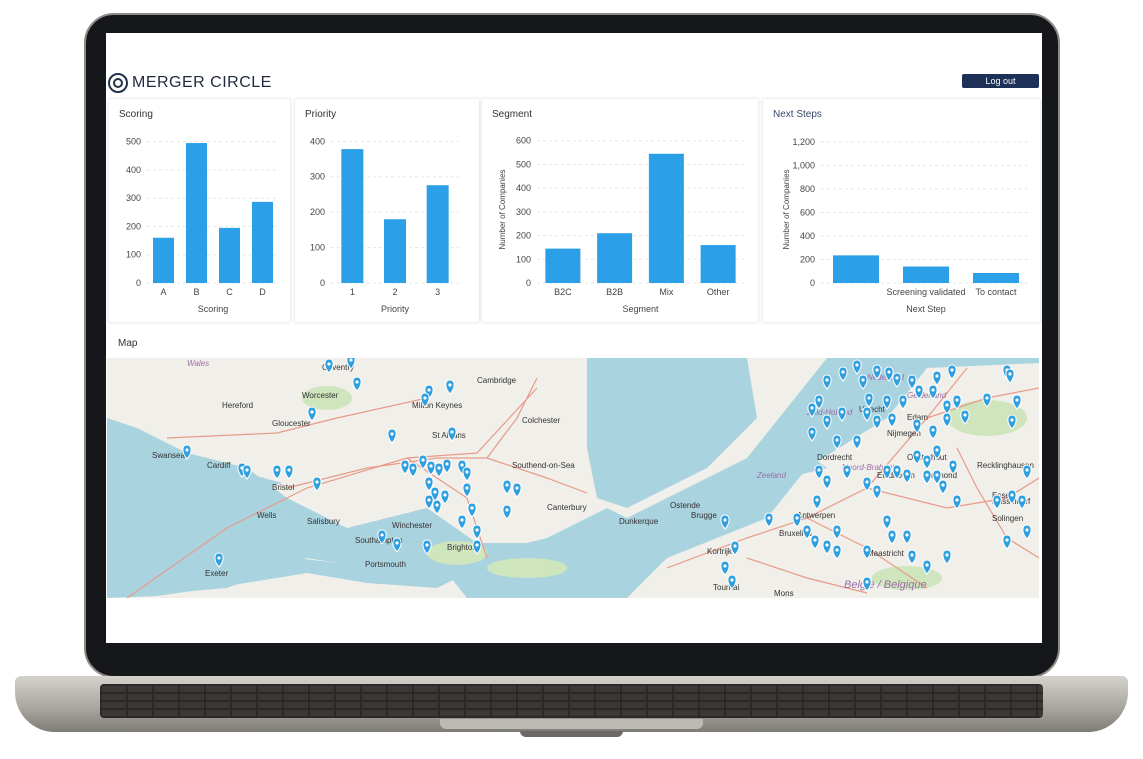 This screenshot has width=1143, height=759. What do you see at coordinates (229, 292) in the screenshot?
I see `x-tick-label: C` at bounding box center [229, 292].